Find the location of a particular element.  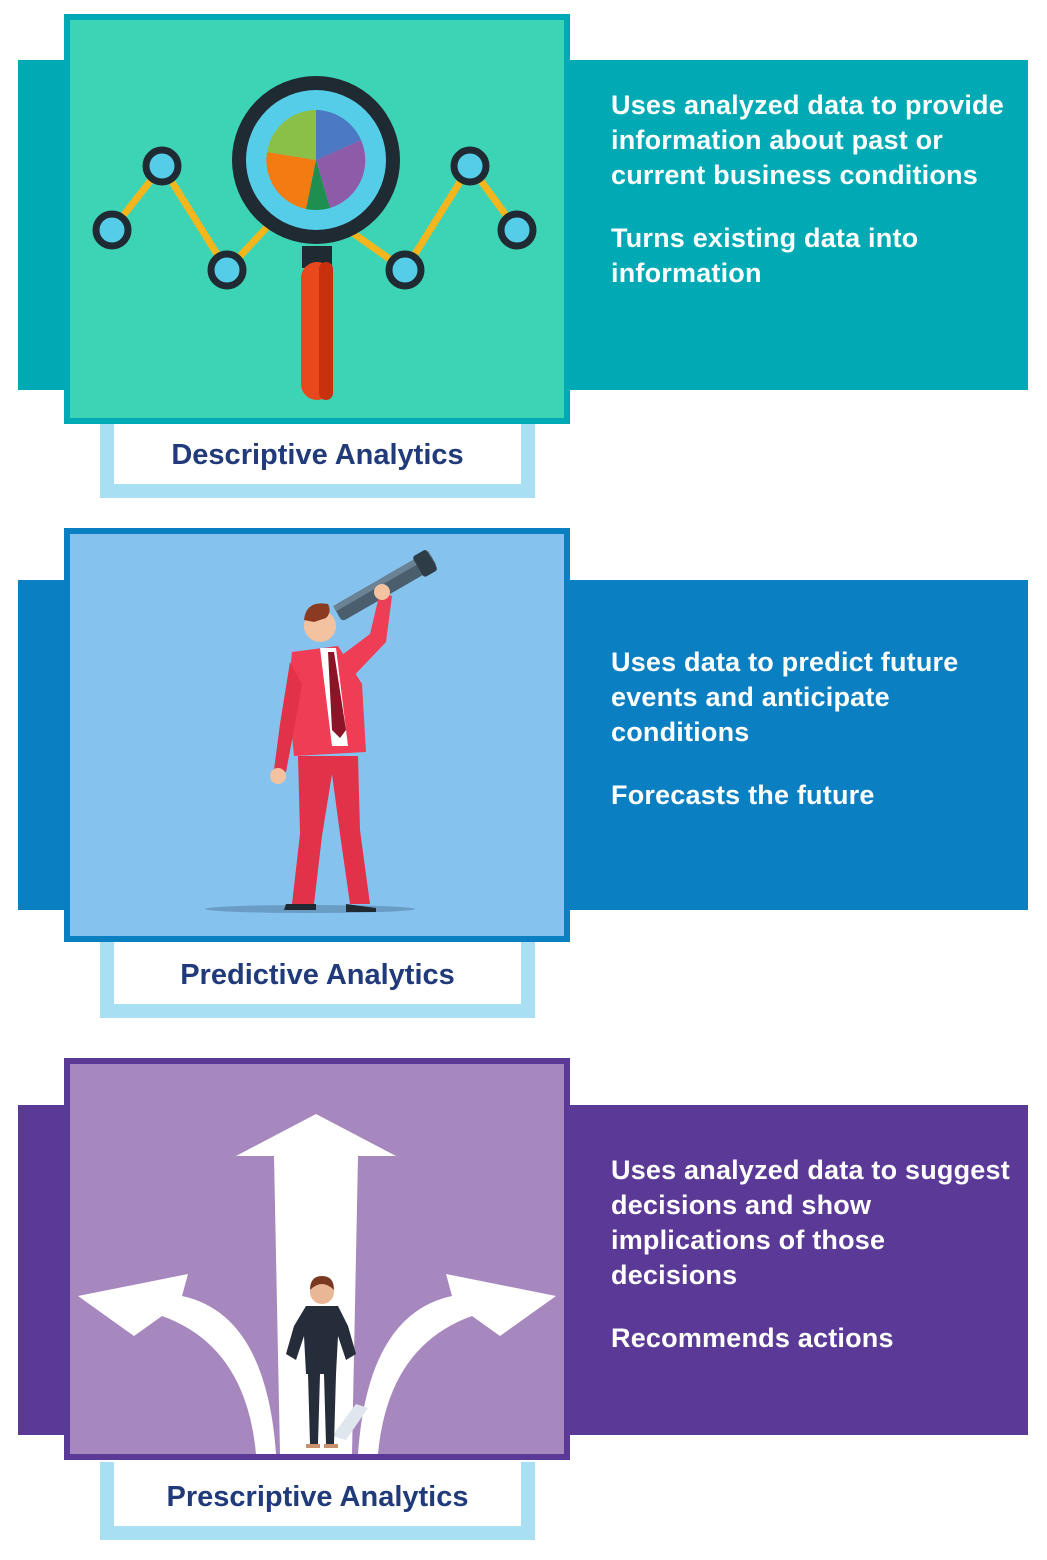

descriptive-illustration is located at coordinates (317, 219).